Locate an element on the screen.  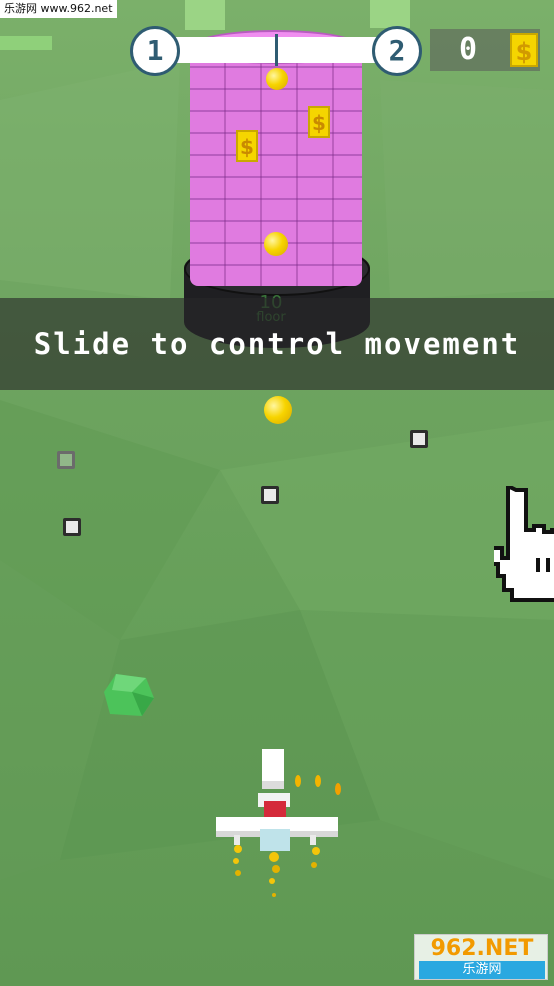
watermark-top: 乐游网 www.962.net is located at coordinates (58, 9).